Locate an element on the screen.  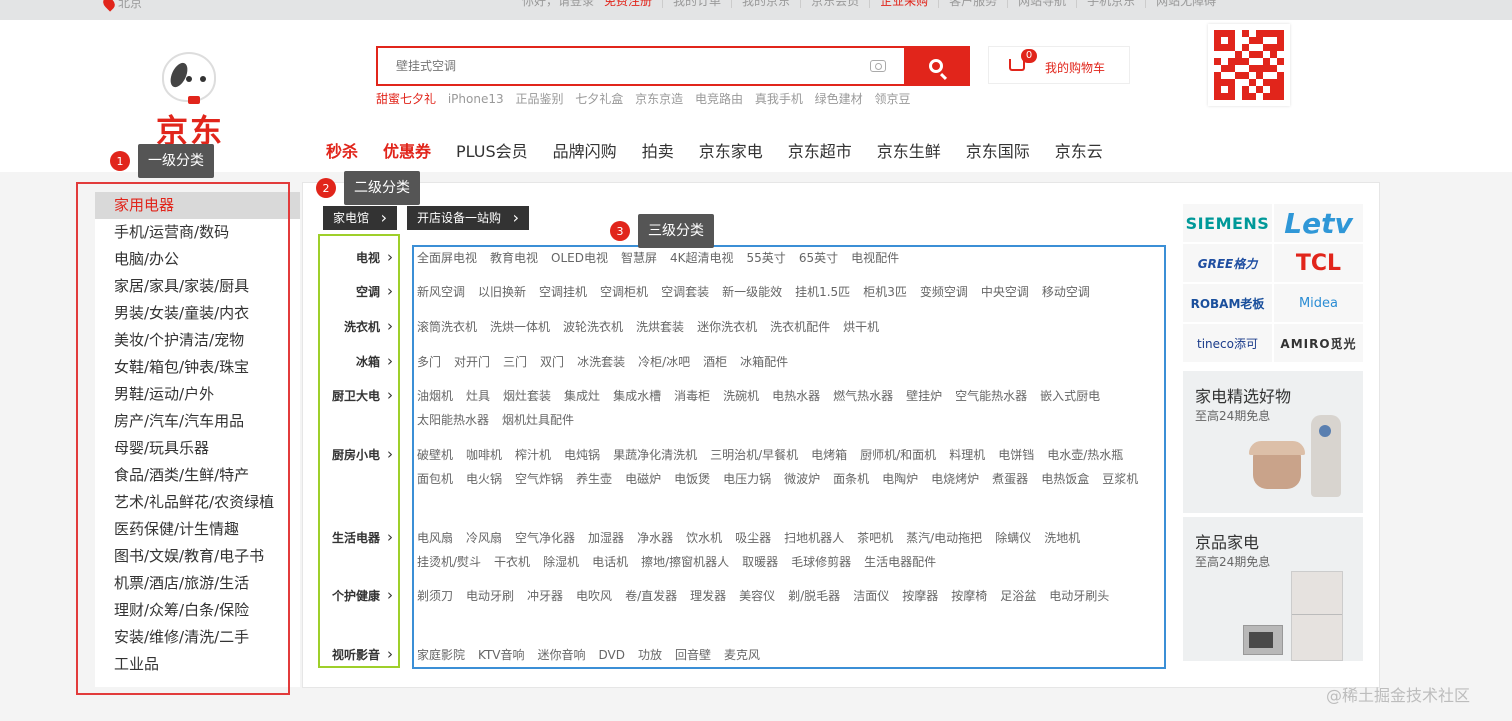
annotation-tag-1: 1 一级分类 is located at coordinates (162, 161).